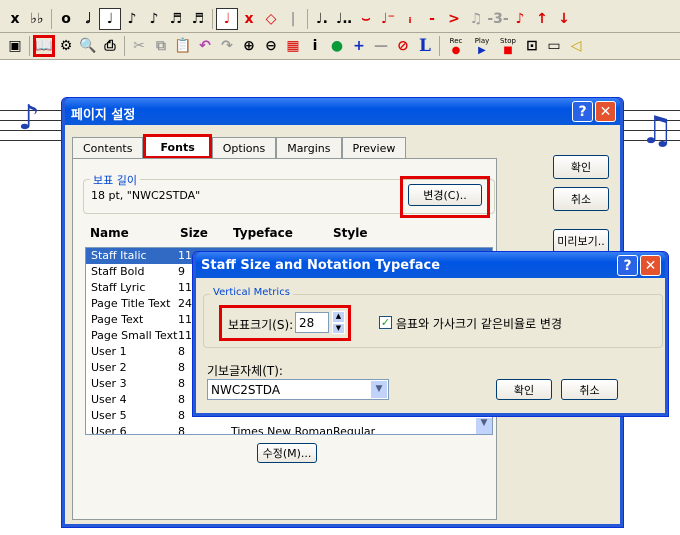 Image resolution: width=680 pixels, height=535 pixels. What do you see at coordinates (88, 46) in the screenshot?
I see `print-preview-icon: 🔍` at bounding box center [88, 46].